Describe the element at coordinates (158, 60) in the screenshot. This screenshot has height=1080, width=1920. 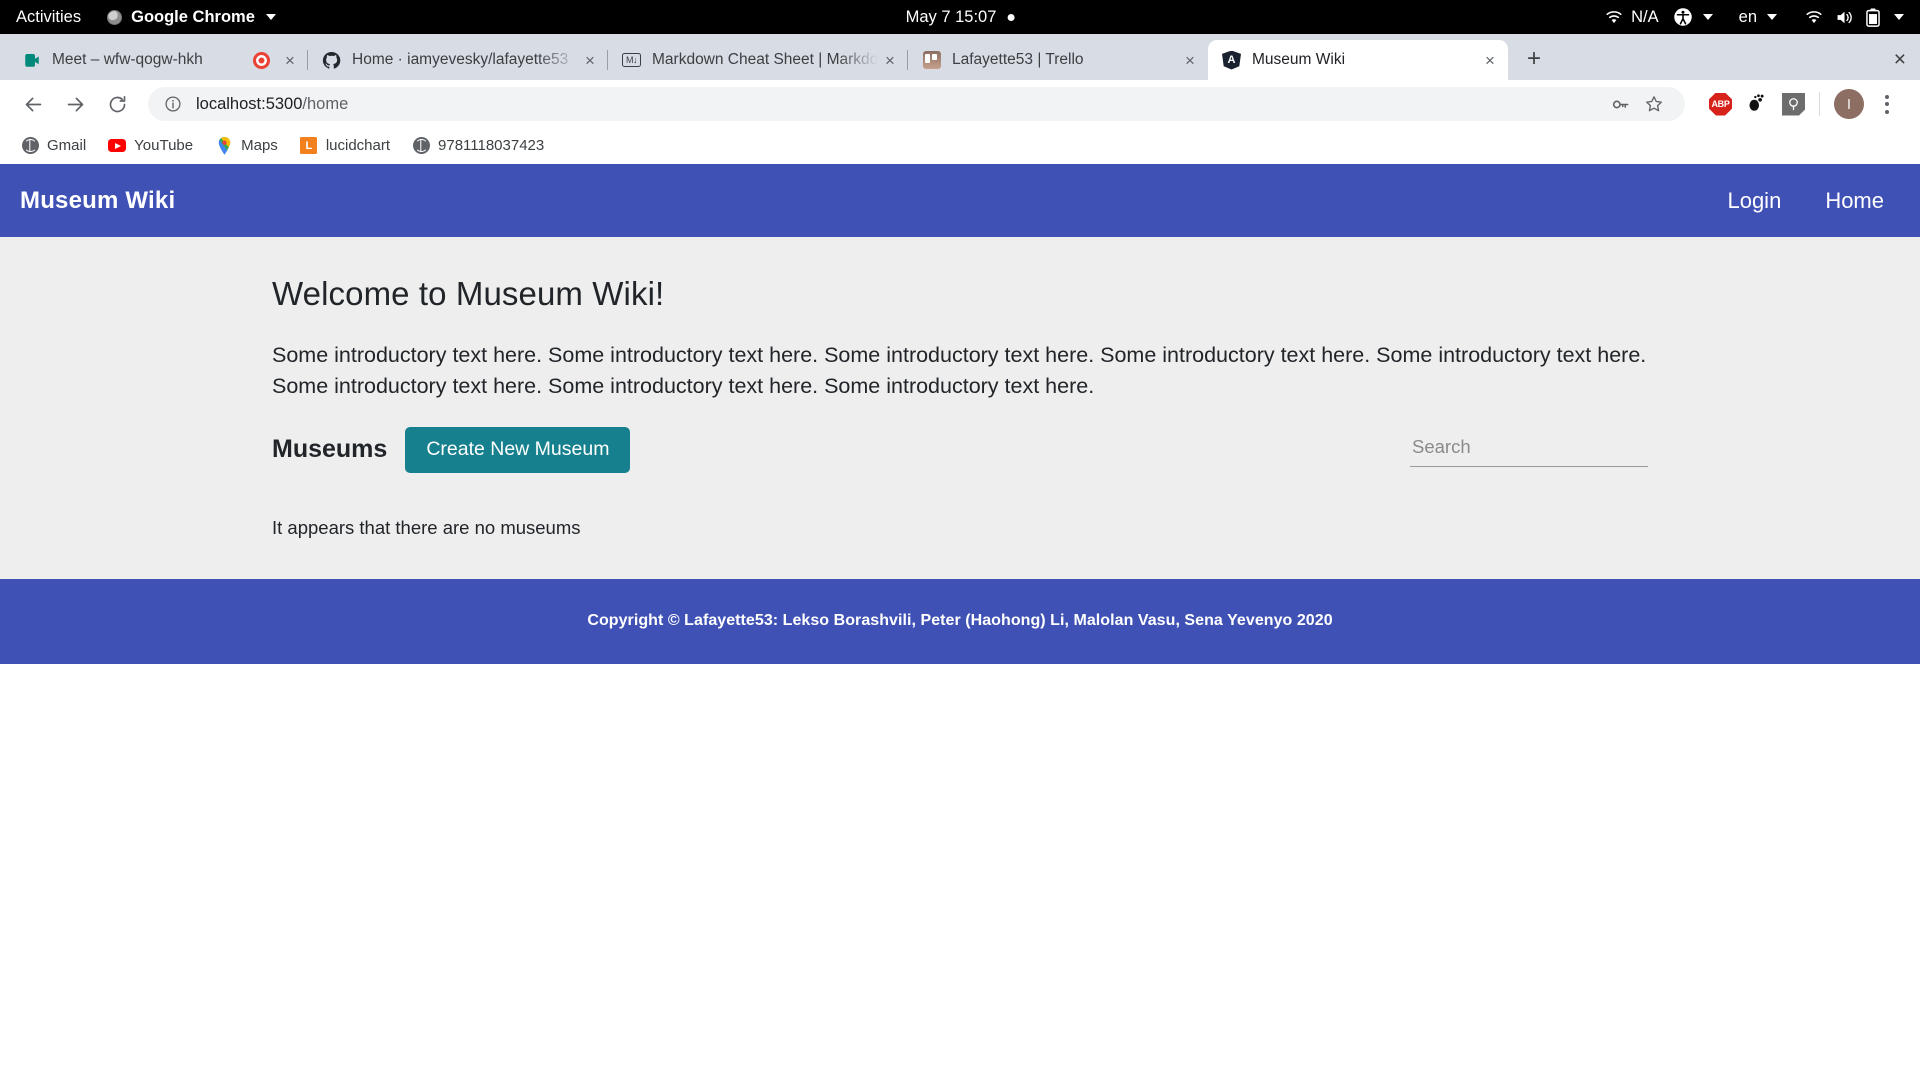
I see `browser-tab: Meet – wfw-qogw-hkh ×` at that location.